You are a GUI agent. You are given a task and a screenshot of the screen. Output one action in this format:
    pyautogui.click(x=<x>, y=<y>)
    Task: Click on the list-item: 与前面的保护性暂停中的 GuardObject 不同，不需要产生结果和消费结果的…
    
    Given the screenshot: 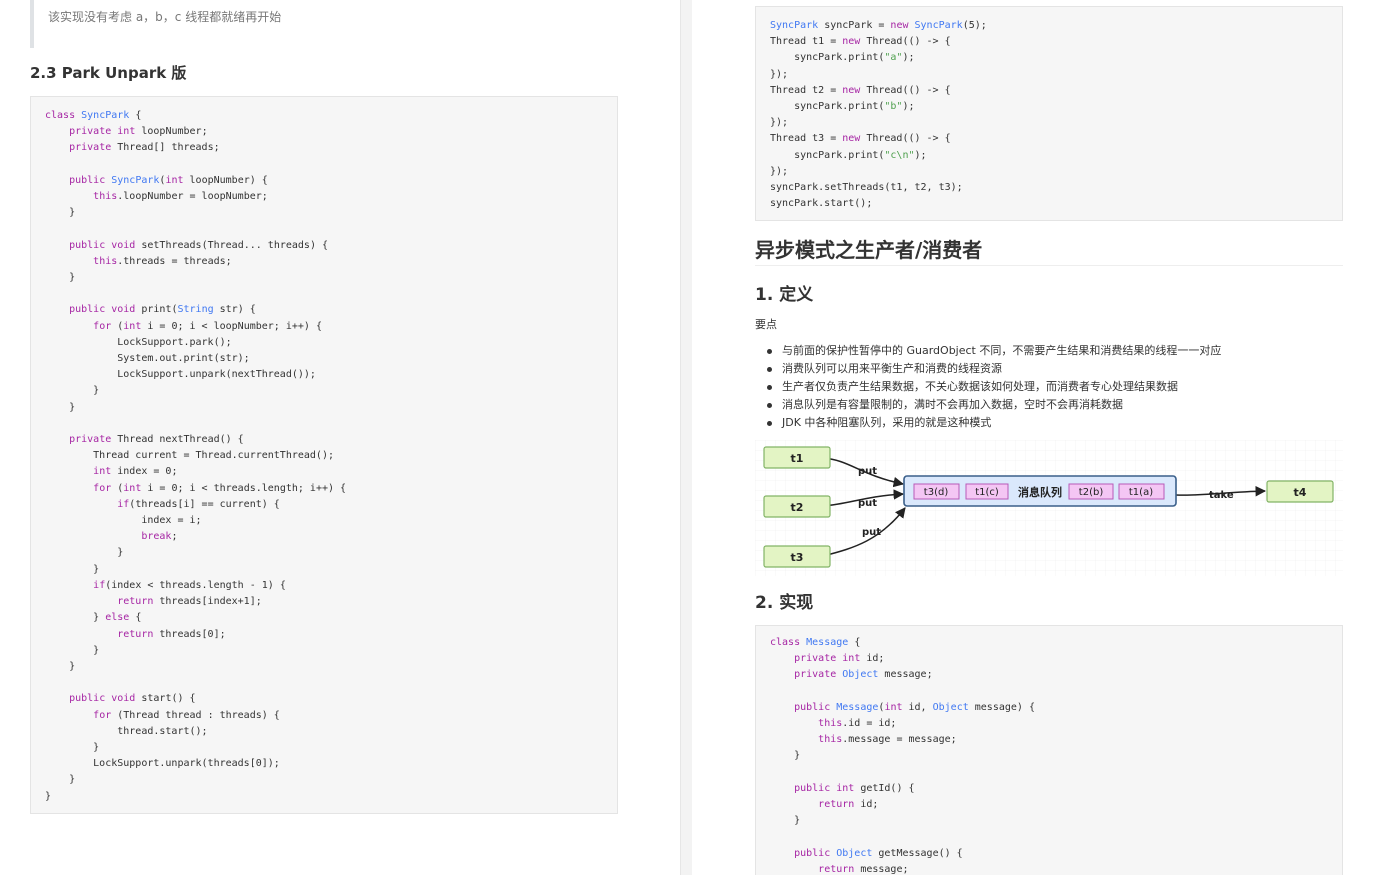 What is the action you would take?
    pyautogui.click(x=988, y=351)
    